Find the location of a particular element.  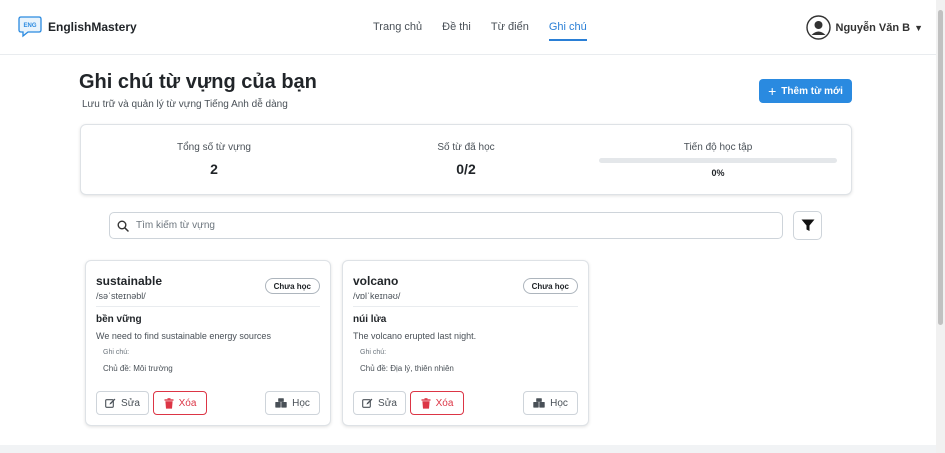

nav-home: Trang chủ is located at coordinates (397, 31).